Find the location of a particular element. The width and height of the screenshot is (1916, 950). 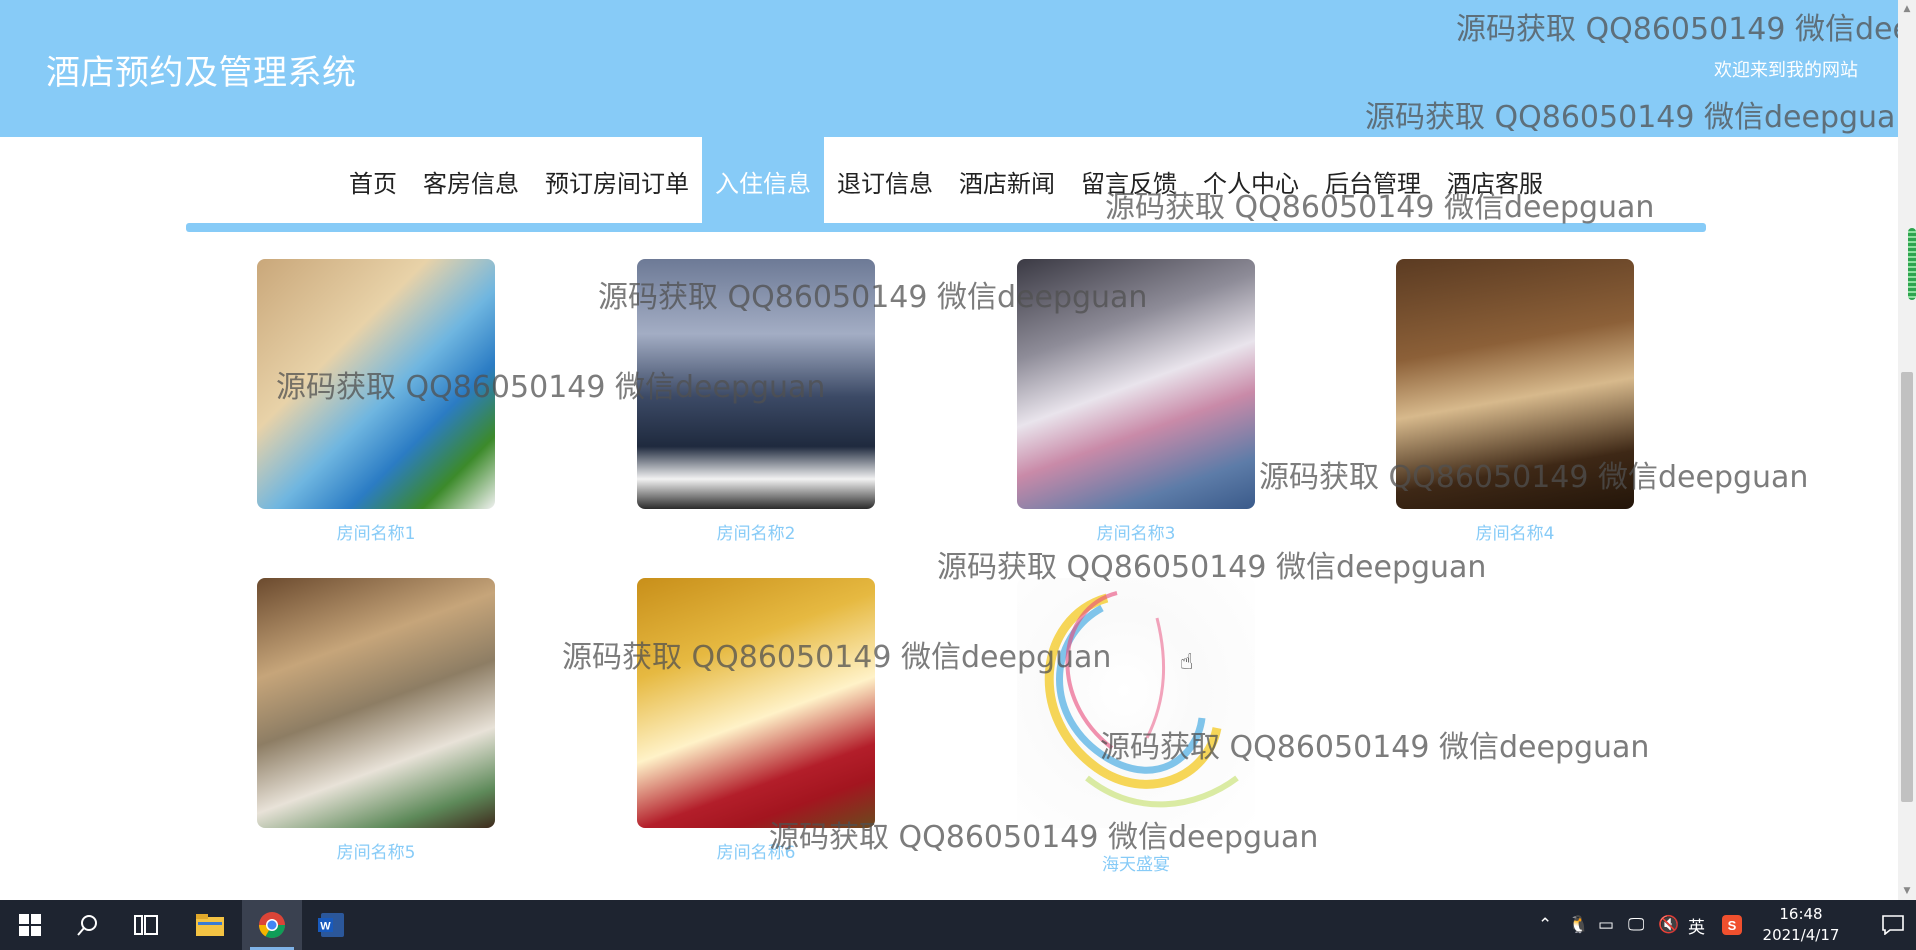

nav-item-profile: 个人中心 is located at coordinates (1251, 181).